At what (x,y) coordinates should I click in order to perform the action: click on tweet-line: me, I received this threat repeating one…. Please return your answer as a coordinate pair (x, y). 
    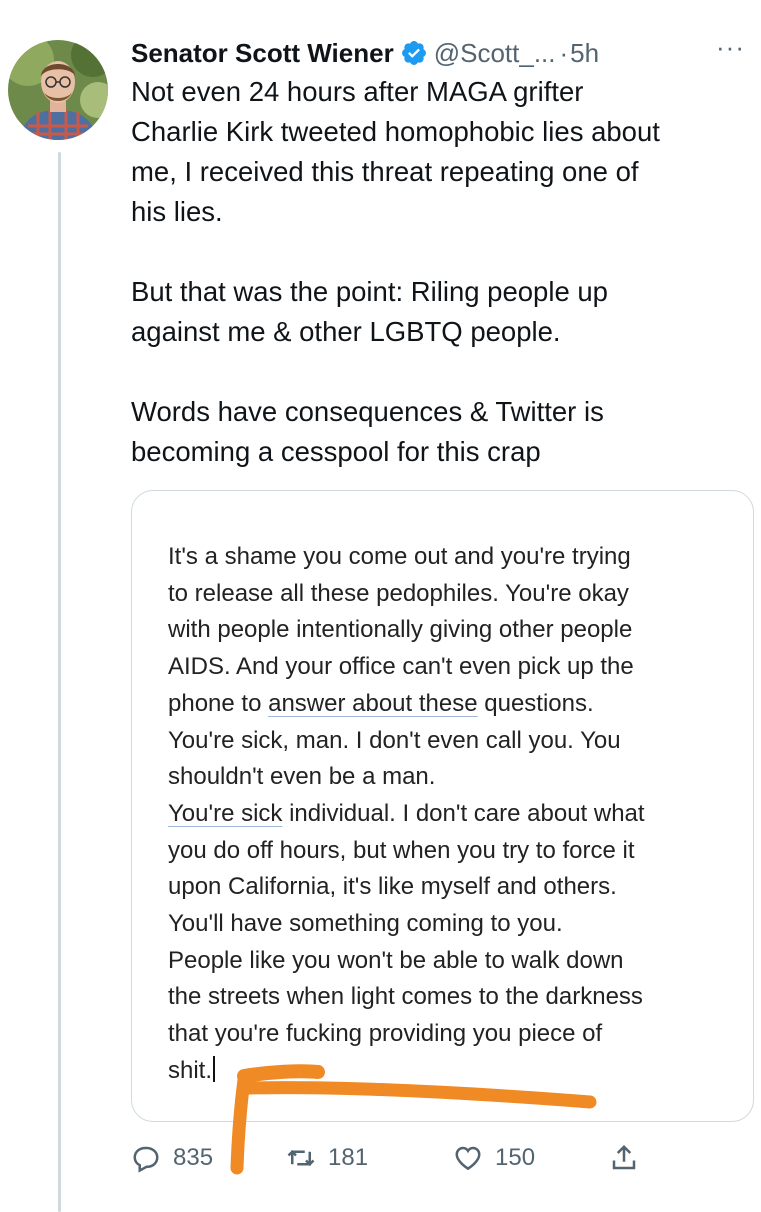
    Looking at the image, I should click on (385, 171).